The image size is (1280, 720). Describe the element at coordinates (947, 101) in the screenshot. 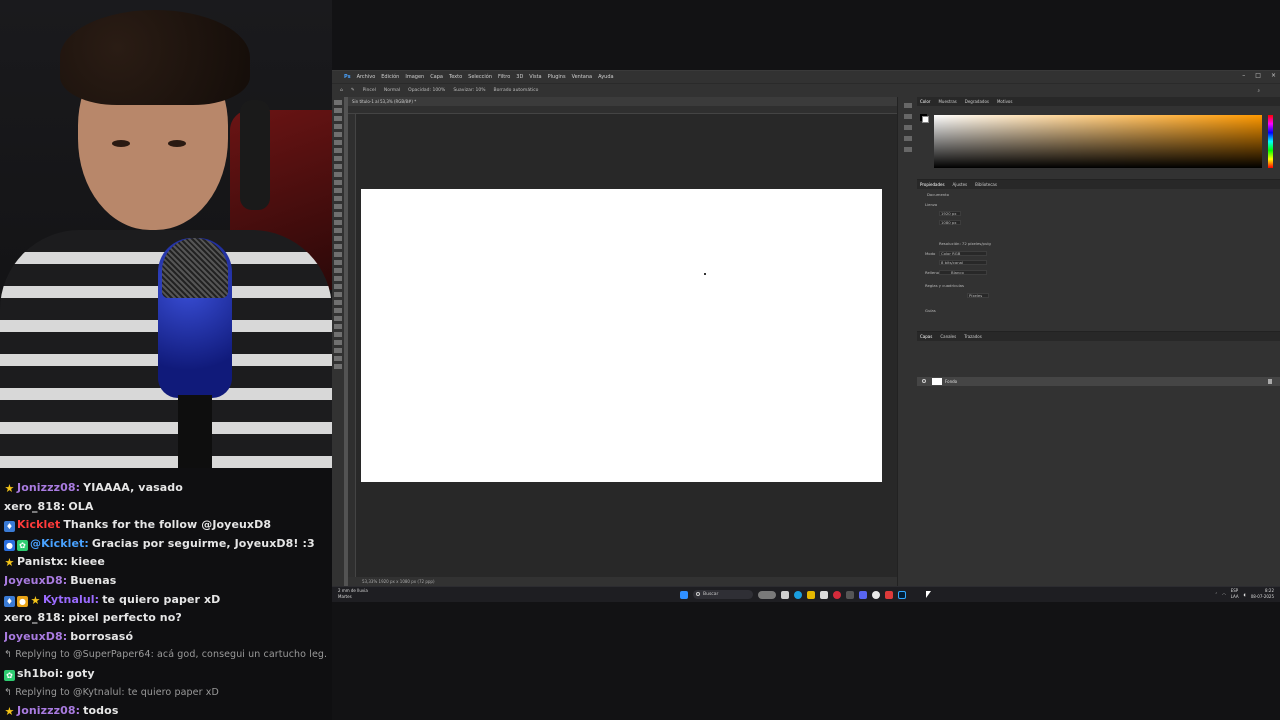

I see `panel-tab: Muestras` at that location.